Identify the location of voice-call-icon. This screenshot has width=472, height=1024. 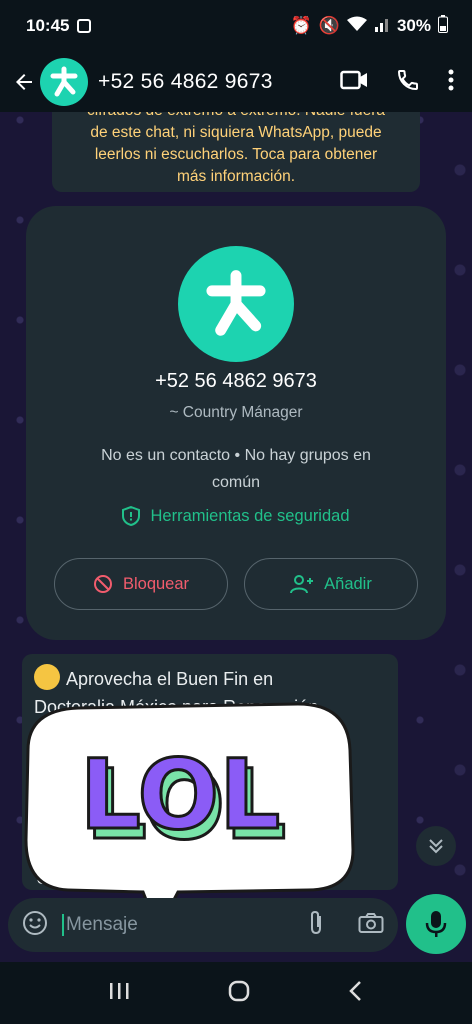
(408, 82).